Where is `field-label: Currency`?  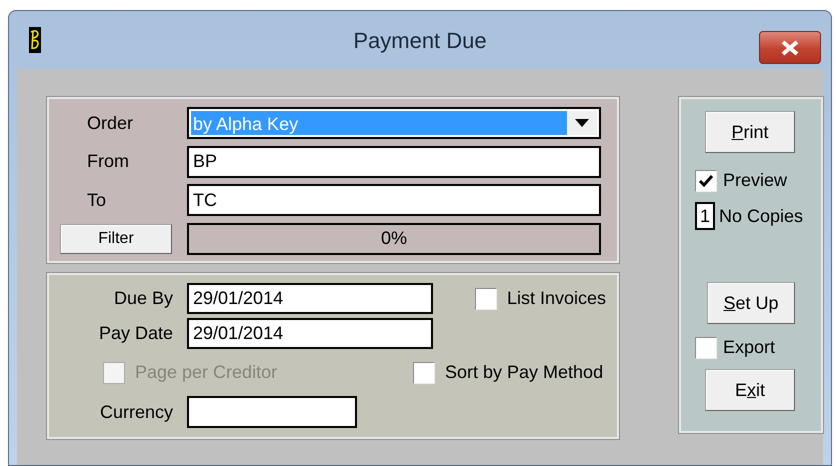 field-label: Currency is located at coordinates (135, 412).